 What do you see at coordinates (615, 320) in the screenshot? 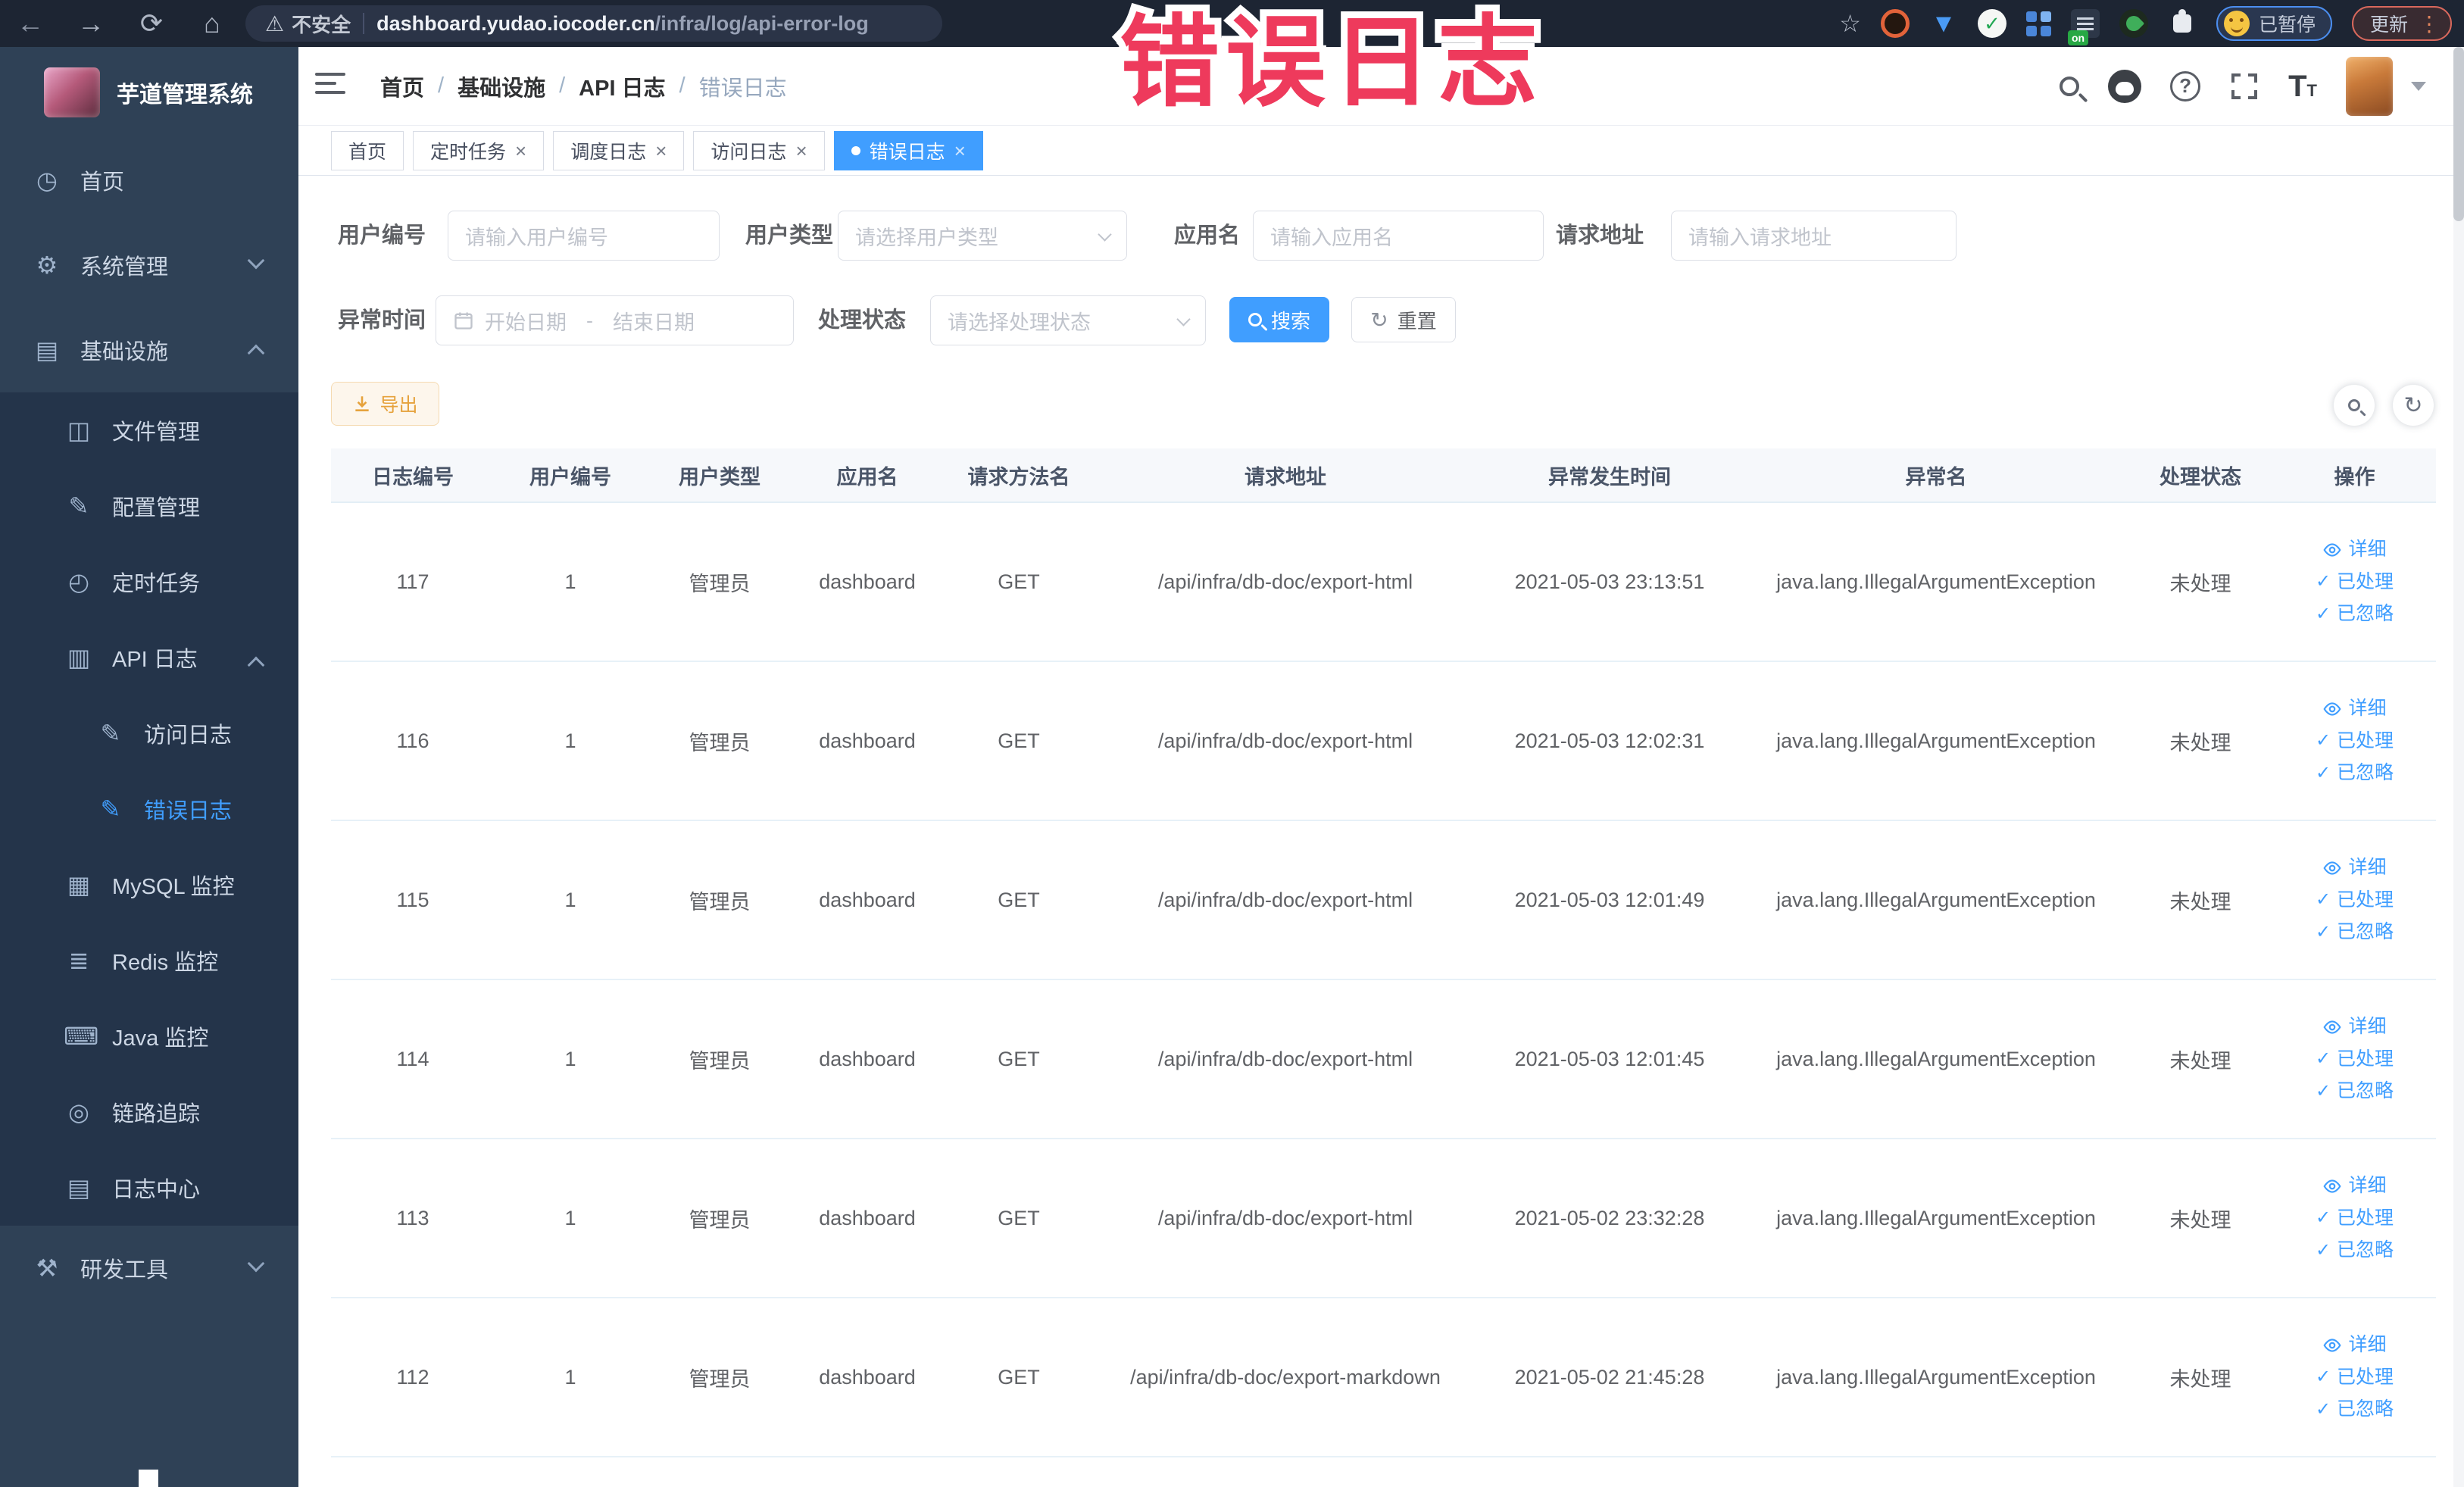
I see `exception-time-range-picker: 开始日期 - 结束日期` at bounding box center [615, 320].